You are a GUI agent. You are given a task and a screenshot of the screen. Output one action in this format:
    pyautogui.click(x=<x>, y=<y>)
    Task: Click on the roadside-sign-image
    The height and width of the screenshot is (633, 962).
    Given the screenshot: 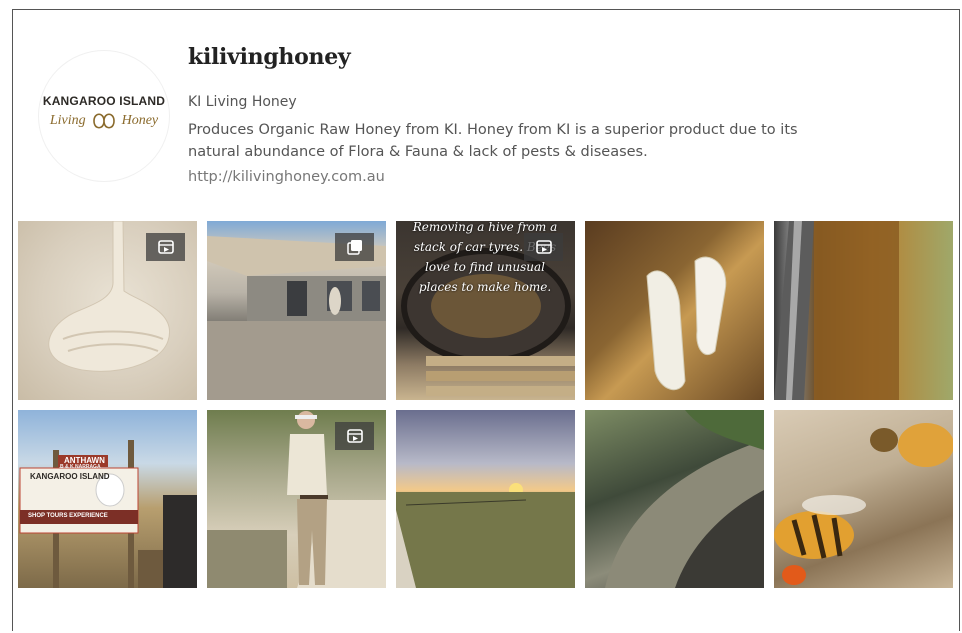 What is the action you would take?
    pyautogui.click(x=108, y=514)
    